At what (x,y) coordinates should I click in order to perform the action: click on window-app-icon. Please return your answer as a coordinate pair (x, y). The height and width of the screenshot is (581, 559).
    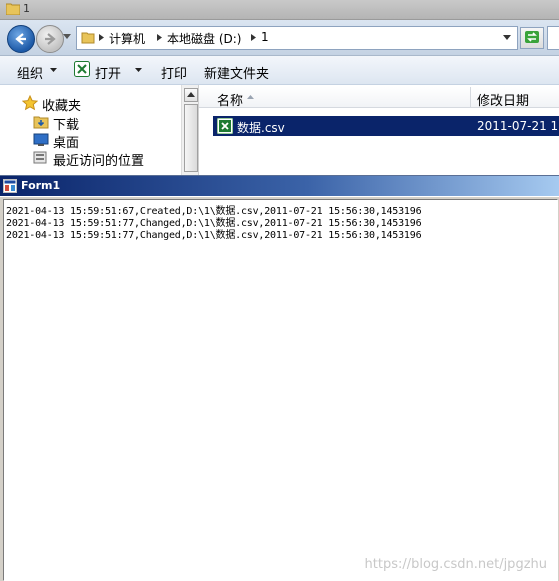
    Looking at the image, I should click on (10, 187).